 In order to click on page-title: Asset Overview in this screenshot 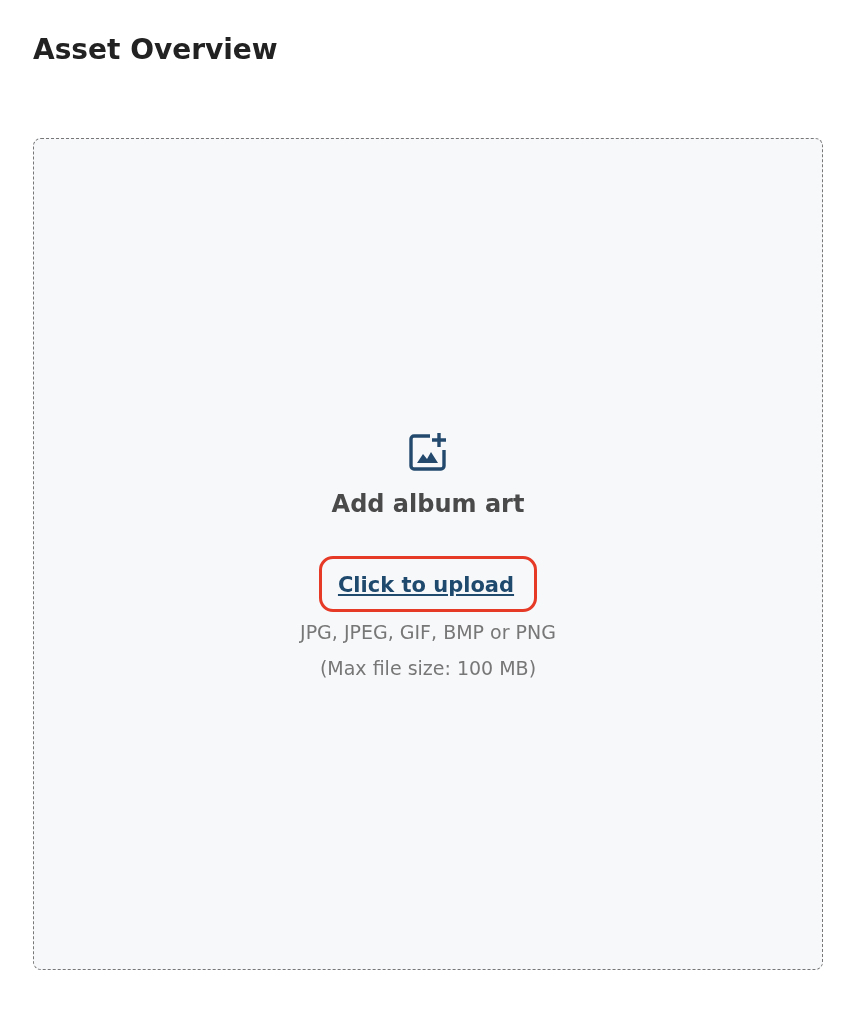, I will do `click(156, 50)`.